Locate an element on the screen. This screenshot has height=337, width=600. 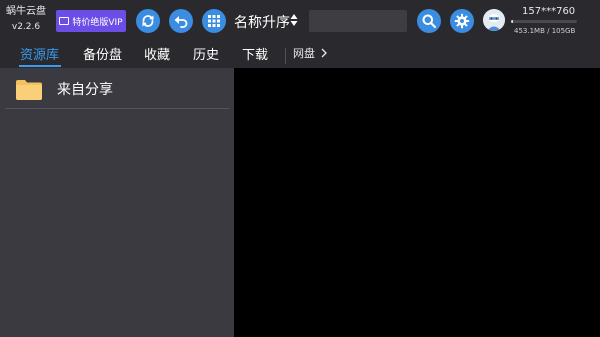
avatar is located at coordinates (494, 20).